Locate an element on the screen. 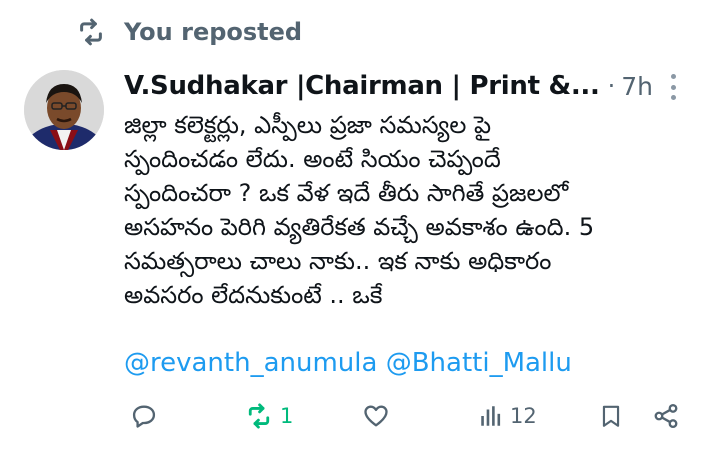 The height and width of the screenshot is (457, 720). repost-icon is located at coordinates (91, 32).